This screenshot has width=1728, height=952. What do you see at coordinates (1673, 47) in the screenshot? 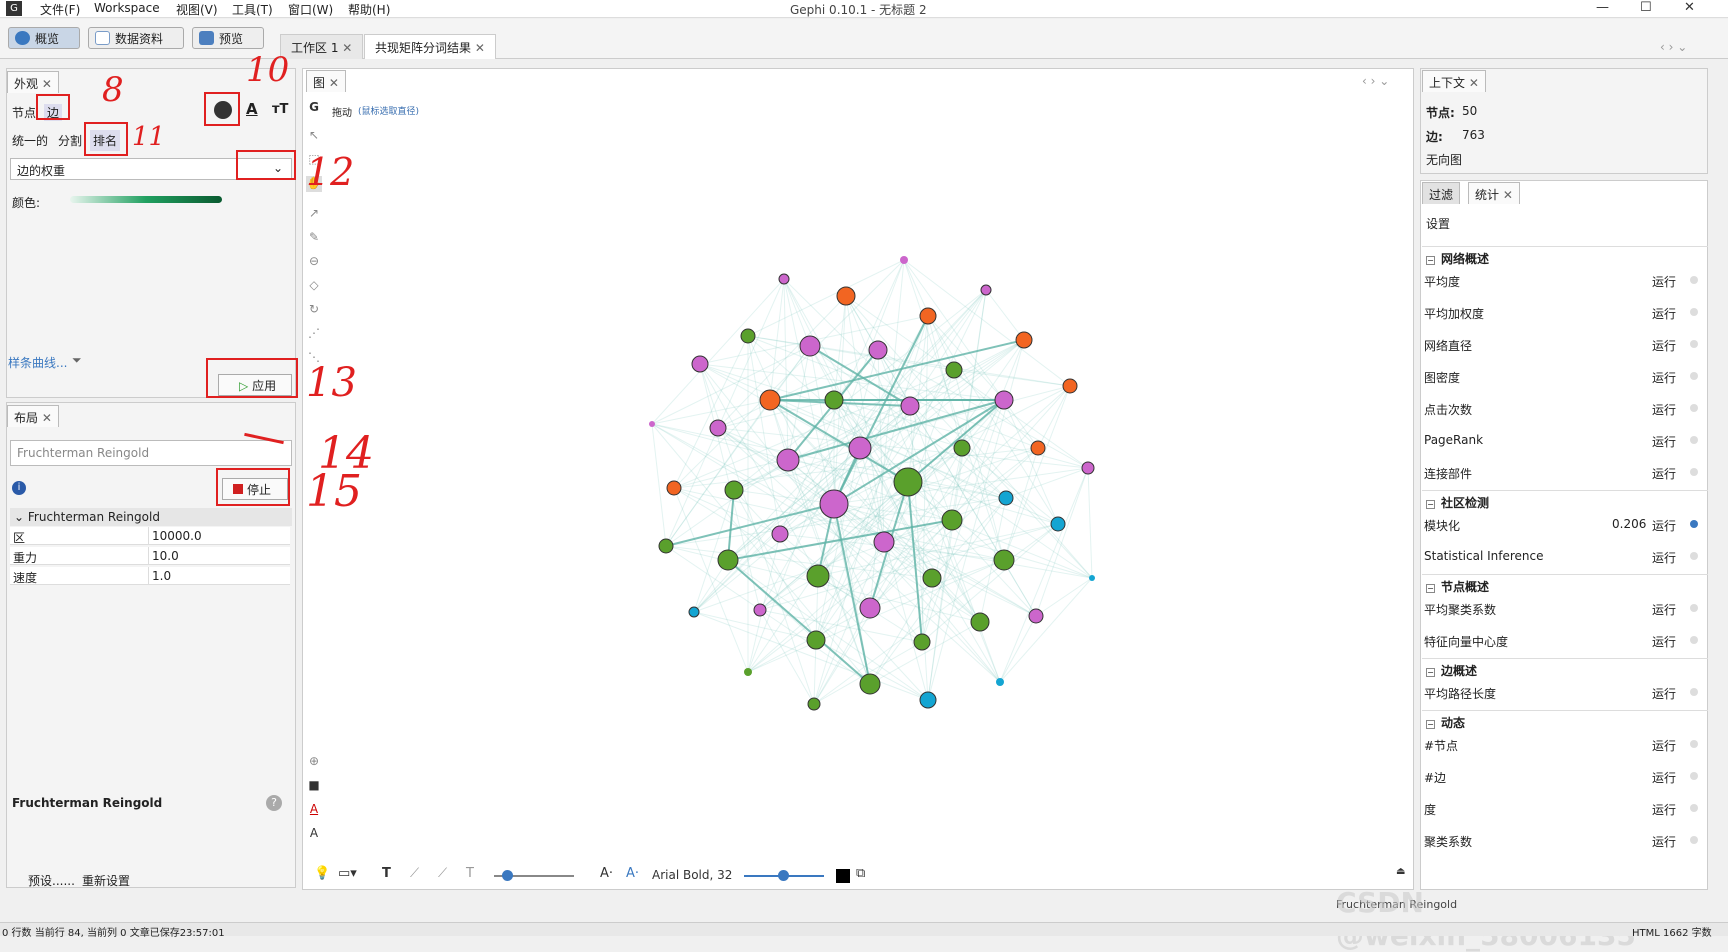
I see `tab-nav-icons: ‹ › ⌄` at bounding box center [1673, 47].